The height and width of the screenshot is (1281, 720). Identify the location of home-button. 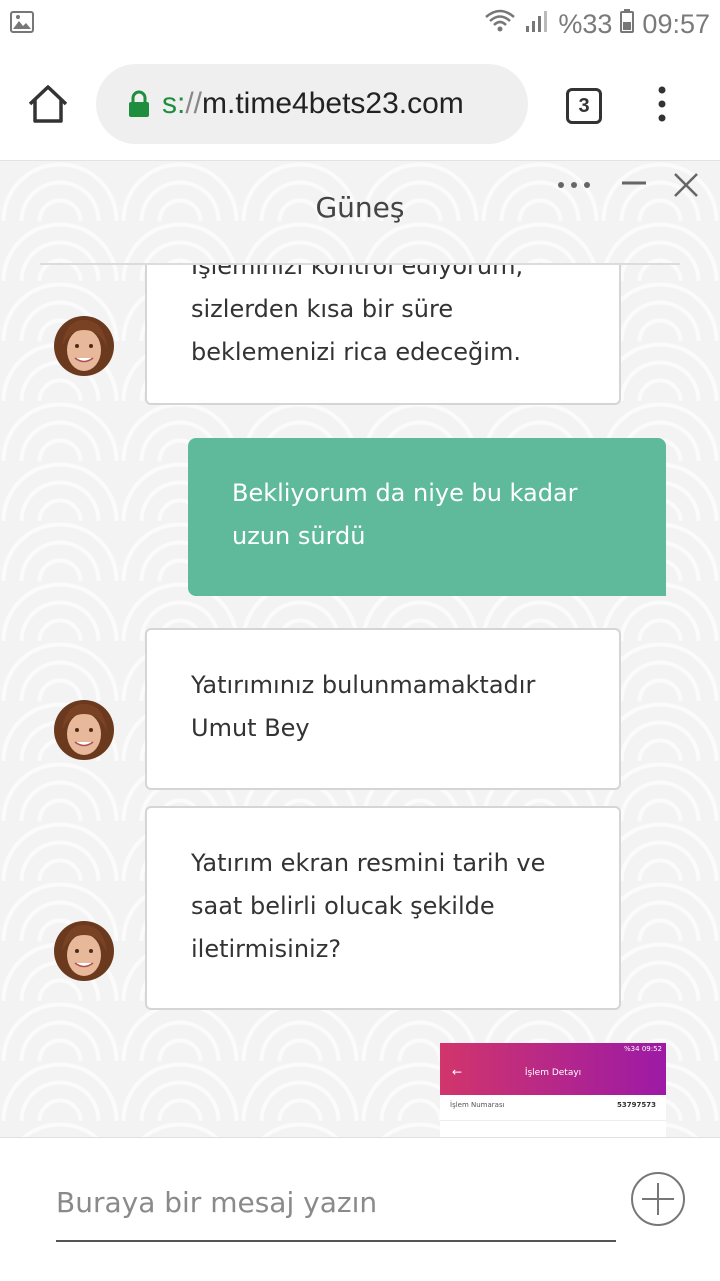
(48, 104).